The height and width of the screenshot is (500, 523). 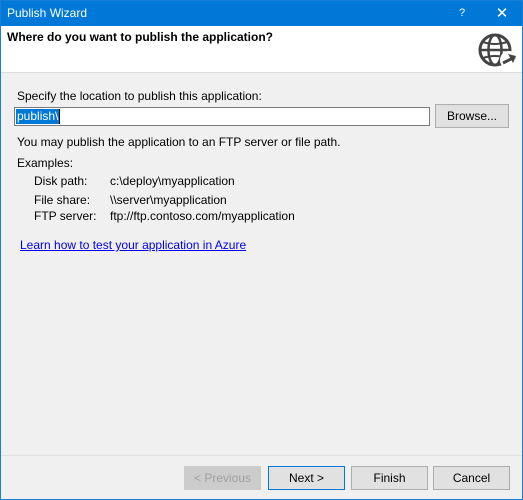 What do you see at coordinates (65, 216) in the screenshot?
I see `example-ftp-server-key: FTP server:` at bounding box center [65, 216].